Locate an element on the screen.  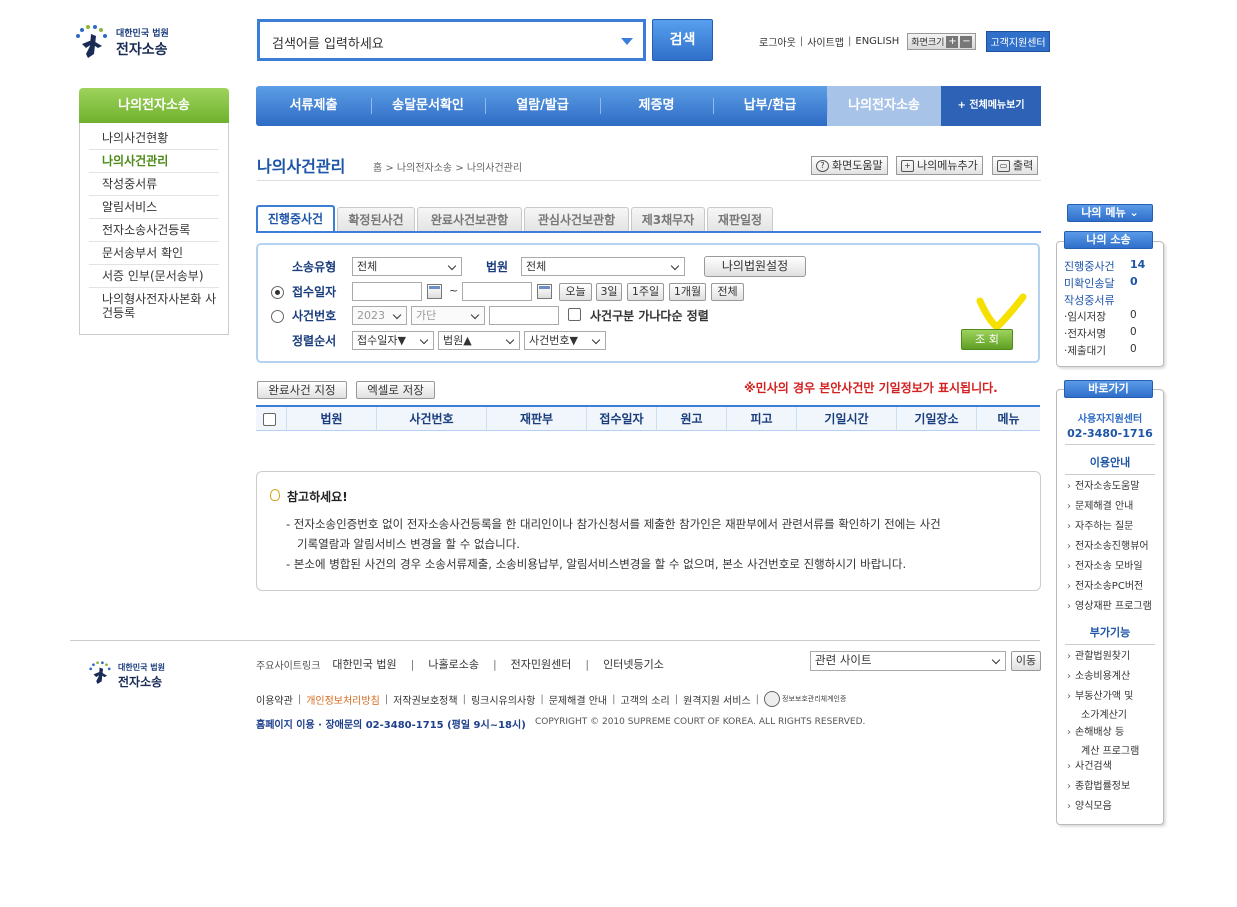
column-court: 법원 is located at coordinates (331, 418).